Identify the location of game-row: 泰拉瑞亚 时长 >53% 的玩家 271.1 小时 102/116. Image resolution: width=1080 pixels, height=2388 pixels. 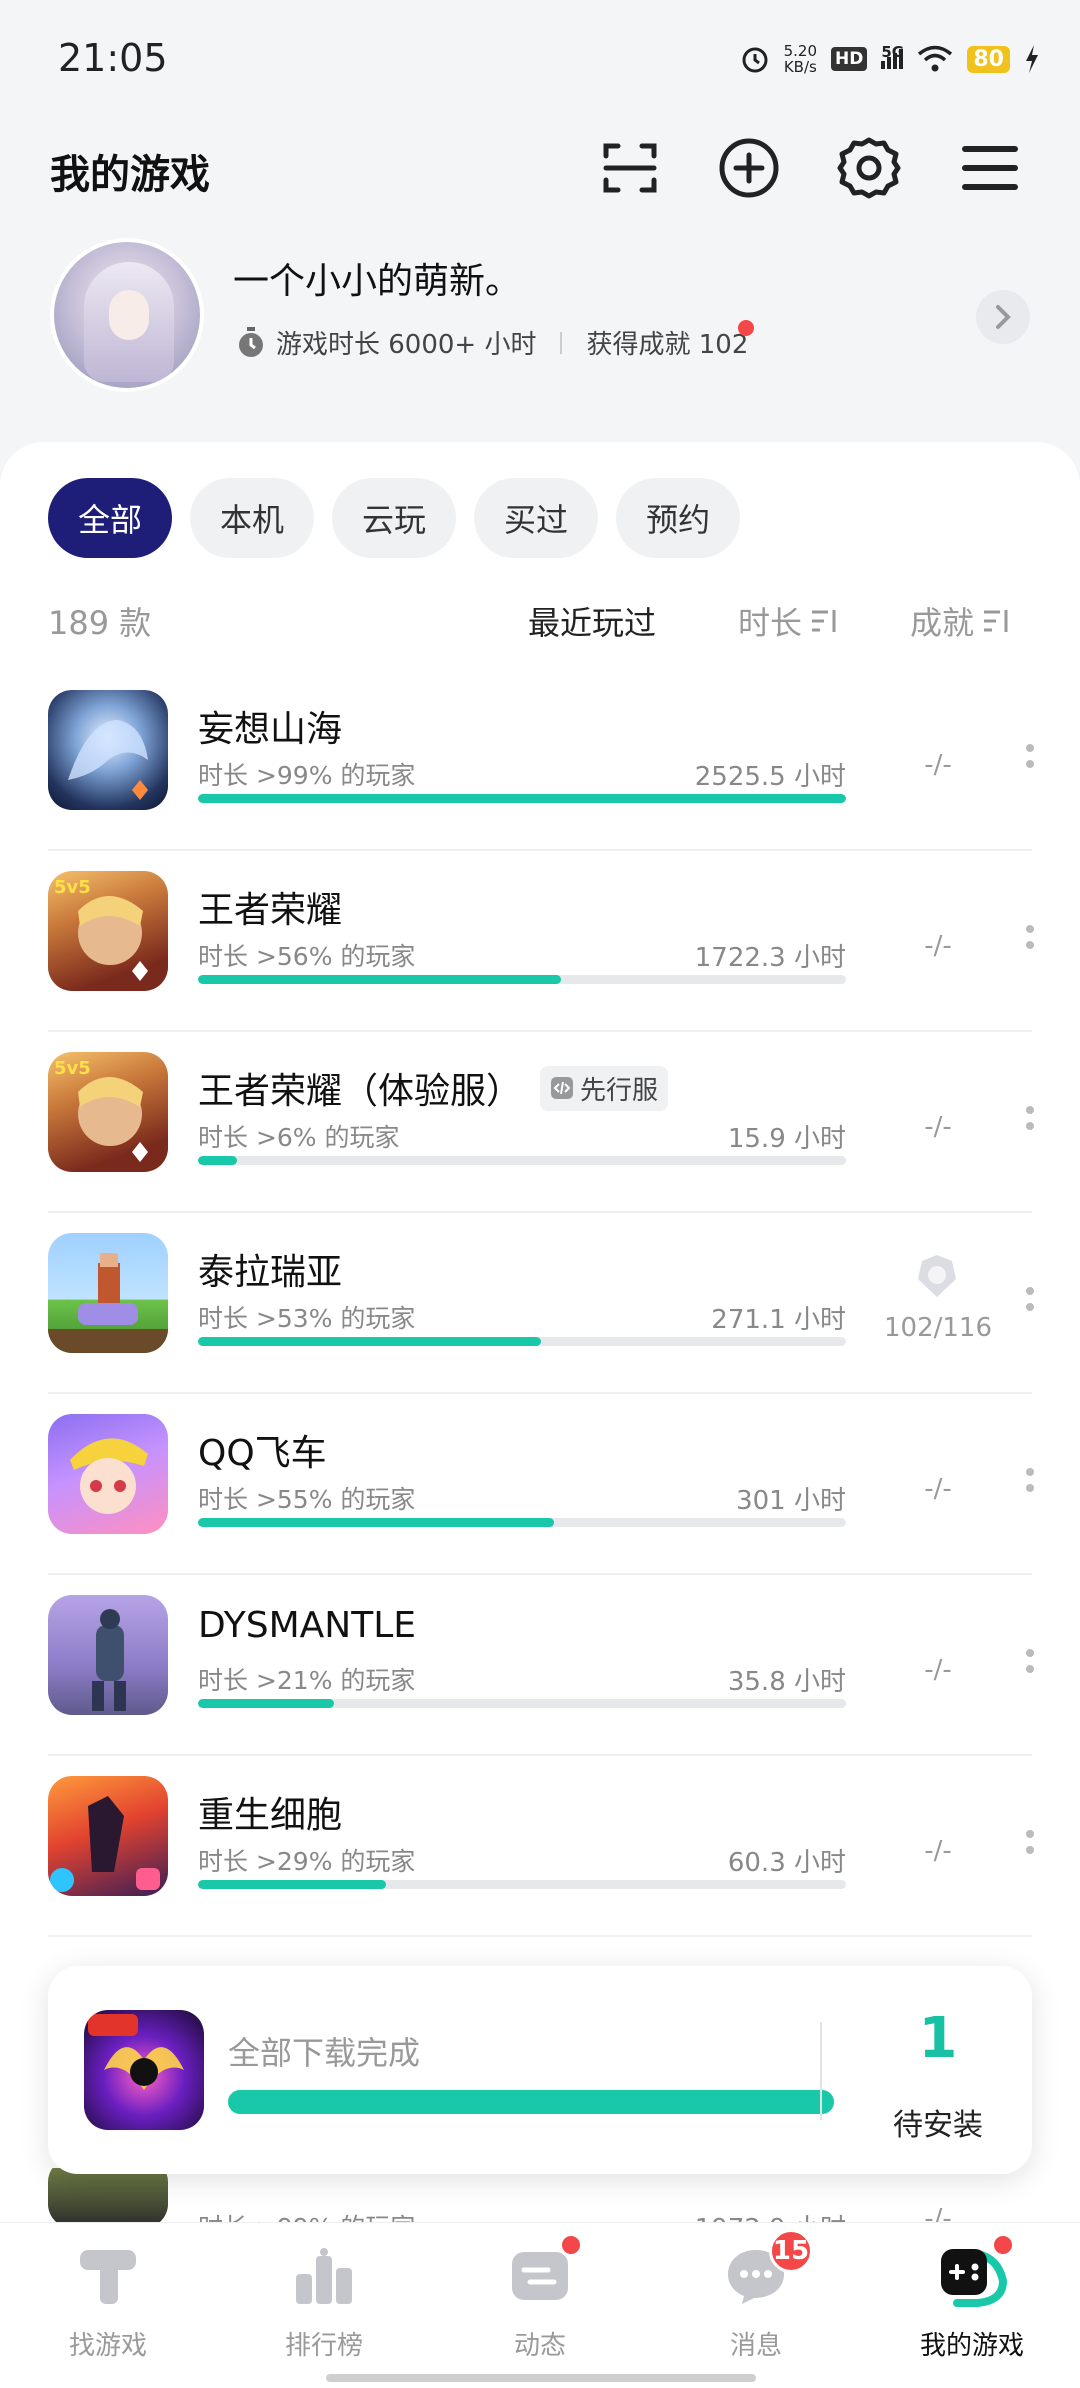
(540, 1303).